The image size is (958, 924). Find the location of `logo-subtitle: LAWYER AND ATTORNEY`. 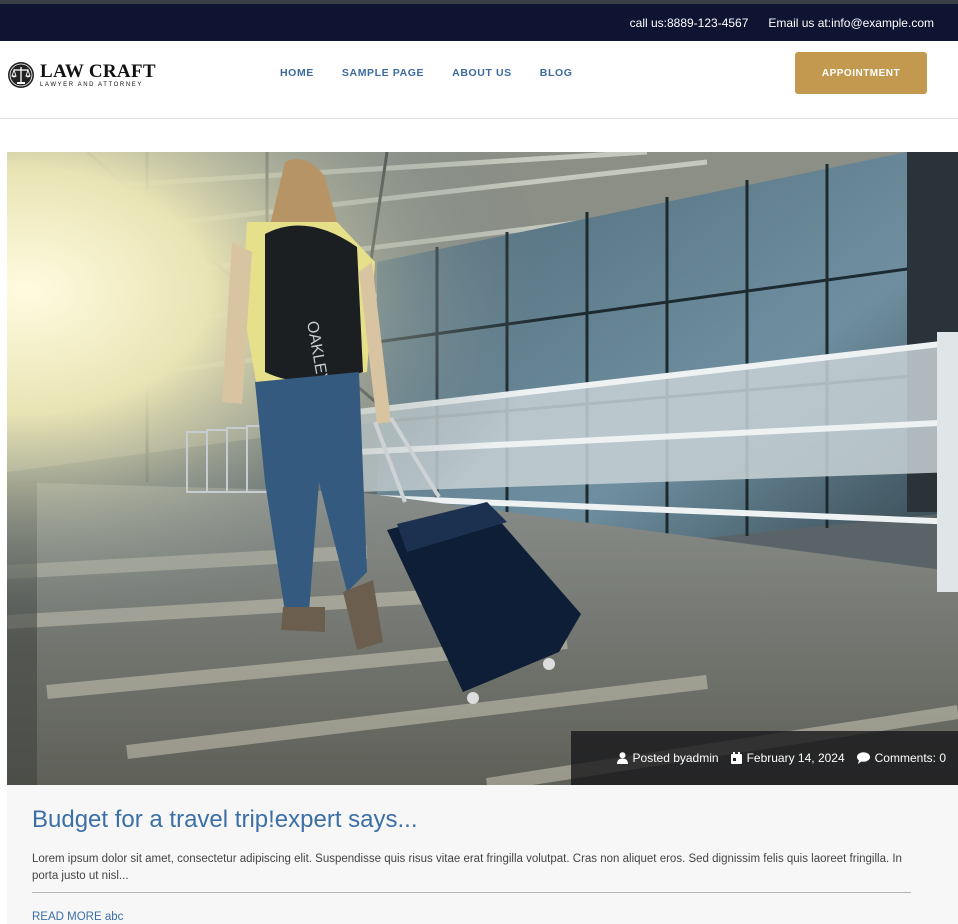

logo-subtitle: LAWYER AND ATTORNEY is located at coordinates (91, 84).